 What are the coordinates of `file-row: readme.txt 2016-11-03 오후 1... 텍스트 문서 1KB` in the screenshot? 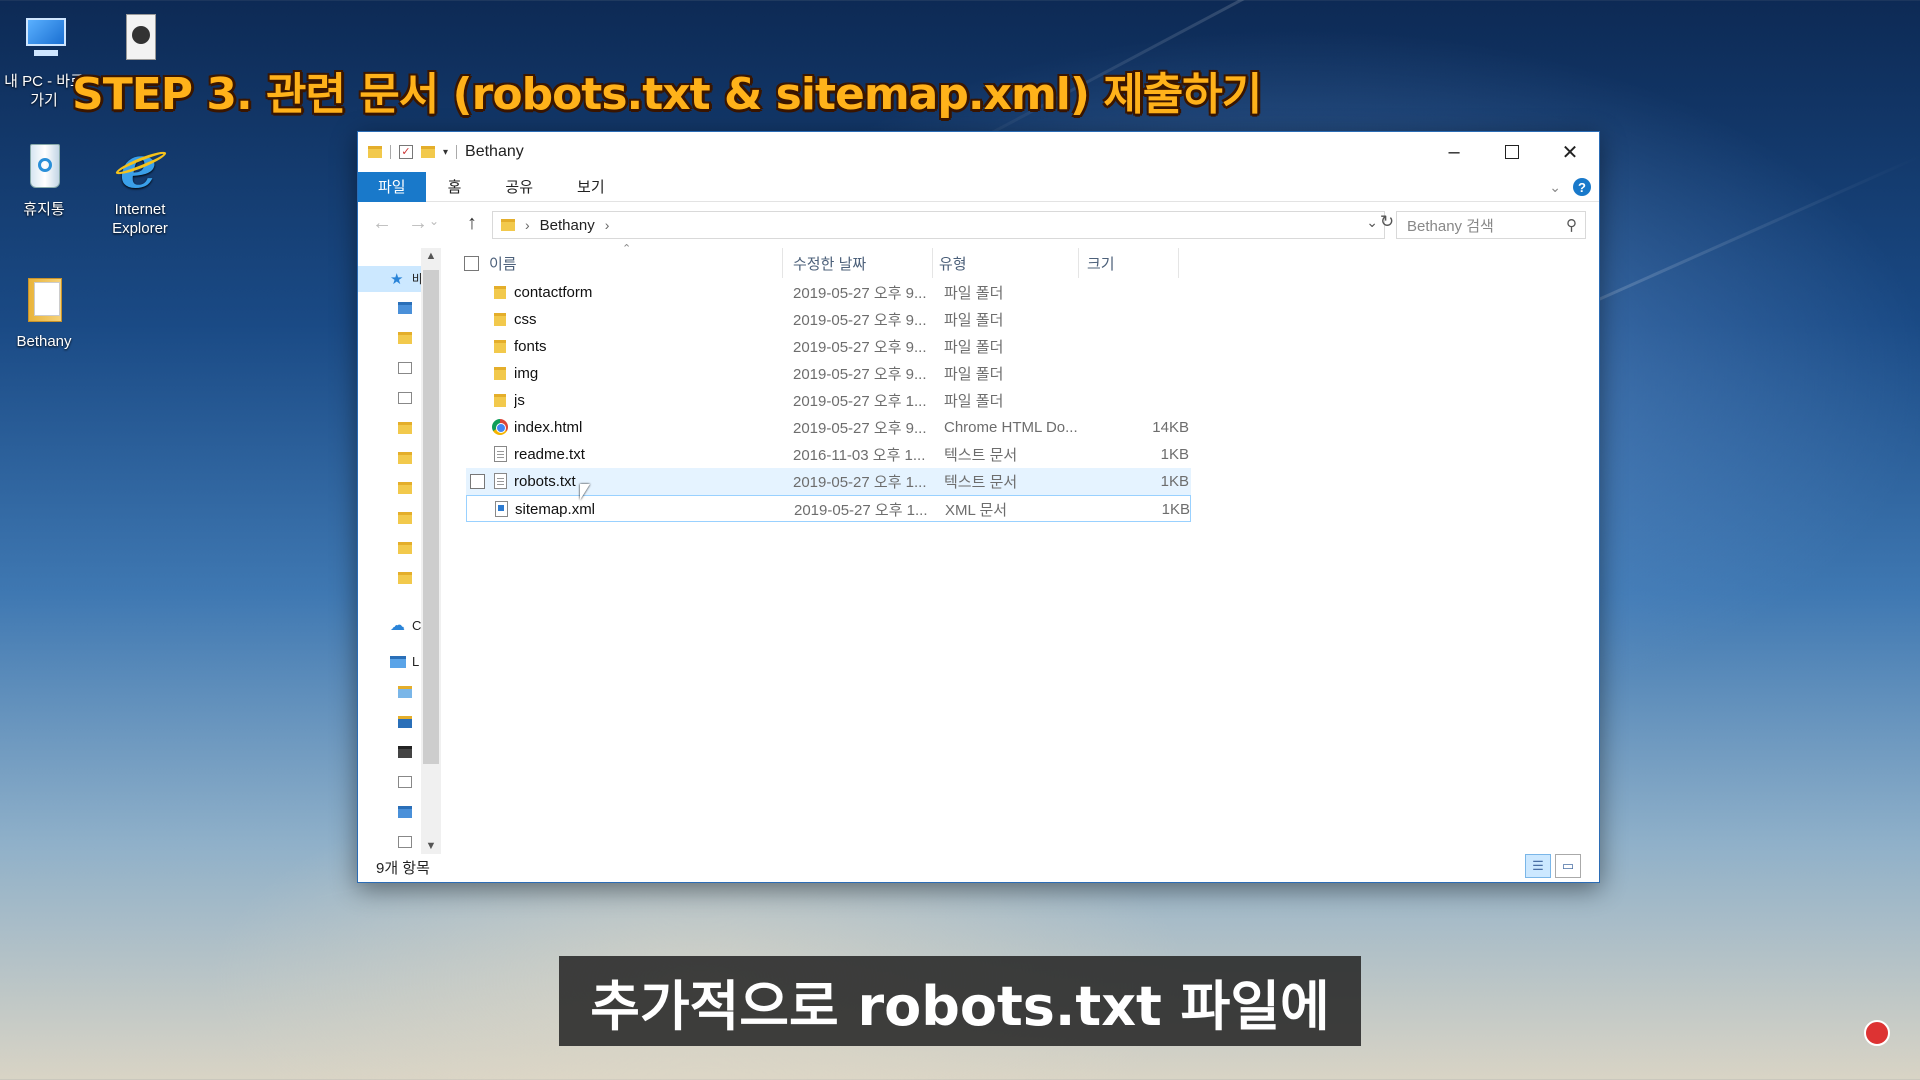 It's located at (828, 454).